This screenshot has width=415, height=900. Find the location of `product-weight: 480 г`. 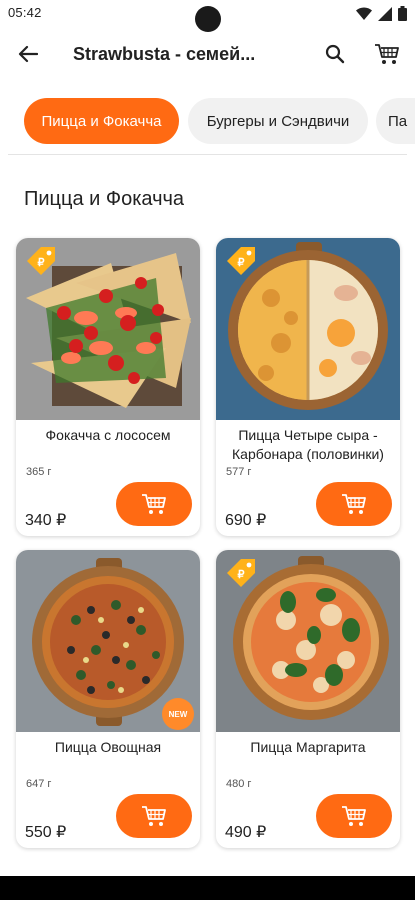

product-weight: 480 г is located at coordinates (239, 784).